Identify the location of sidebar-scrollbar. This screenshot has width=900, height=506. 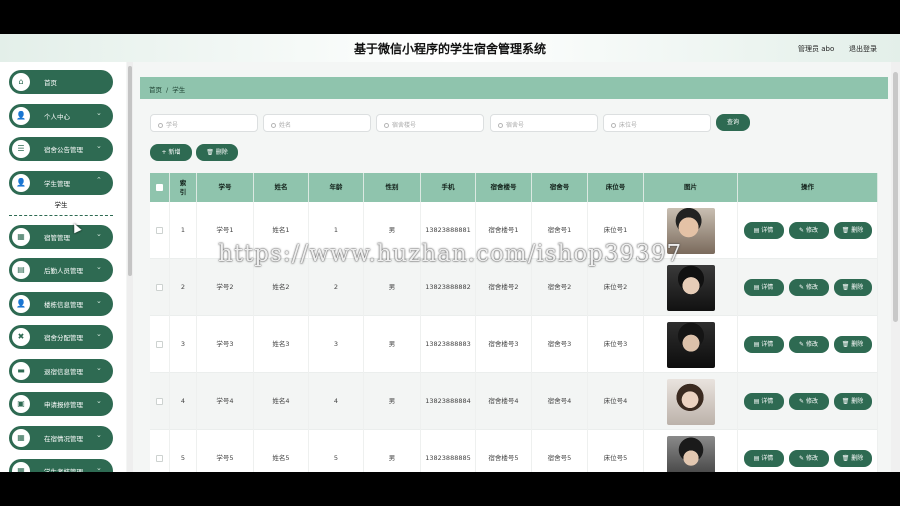
(130, 267).